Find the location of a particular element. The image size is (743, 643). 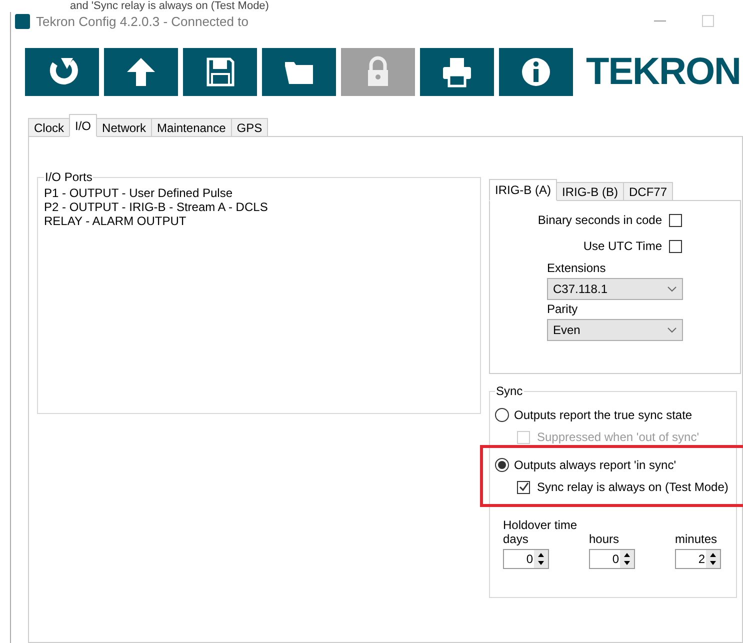

checkbox-label: Use UTC Time is located at coordinates (622, 246).